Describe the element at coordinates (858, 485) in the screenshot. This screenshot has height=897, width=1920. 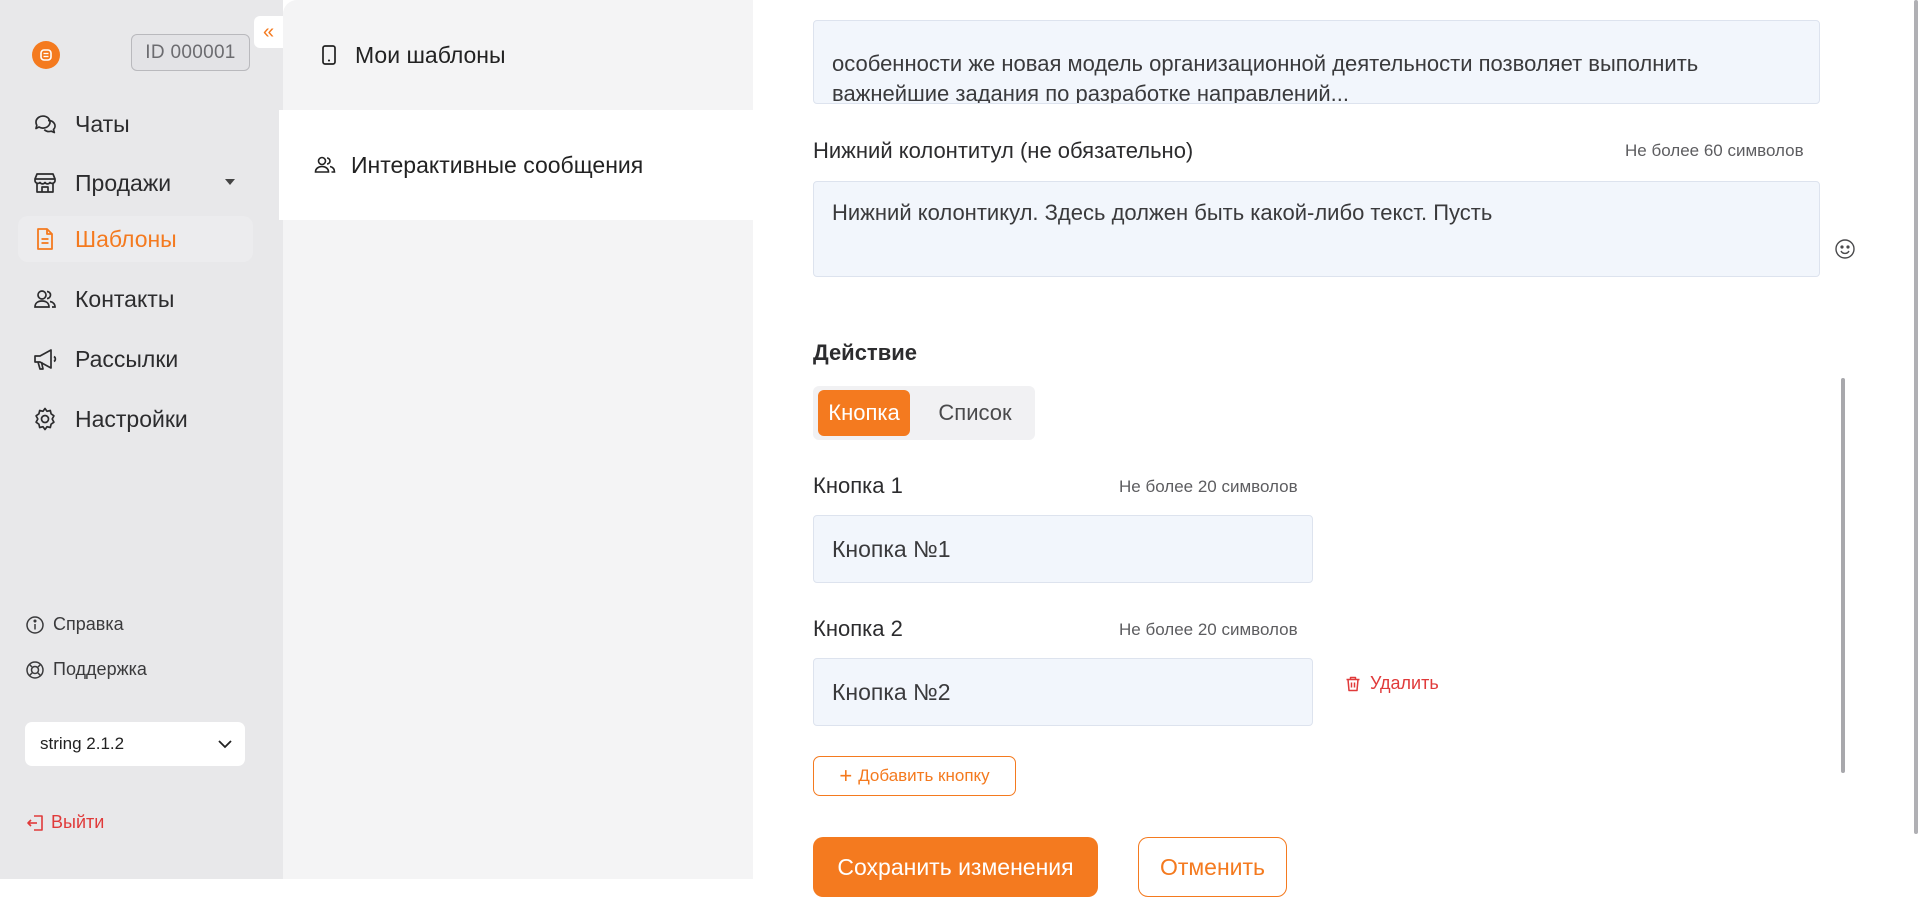
I see `button-1-label: Кнопка 1` at that location.